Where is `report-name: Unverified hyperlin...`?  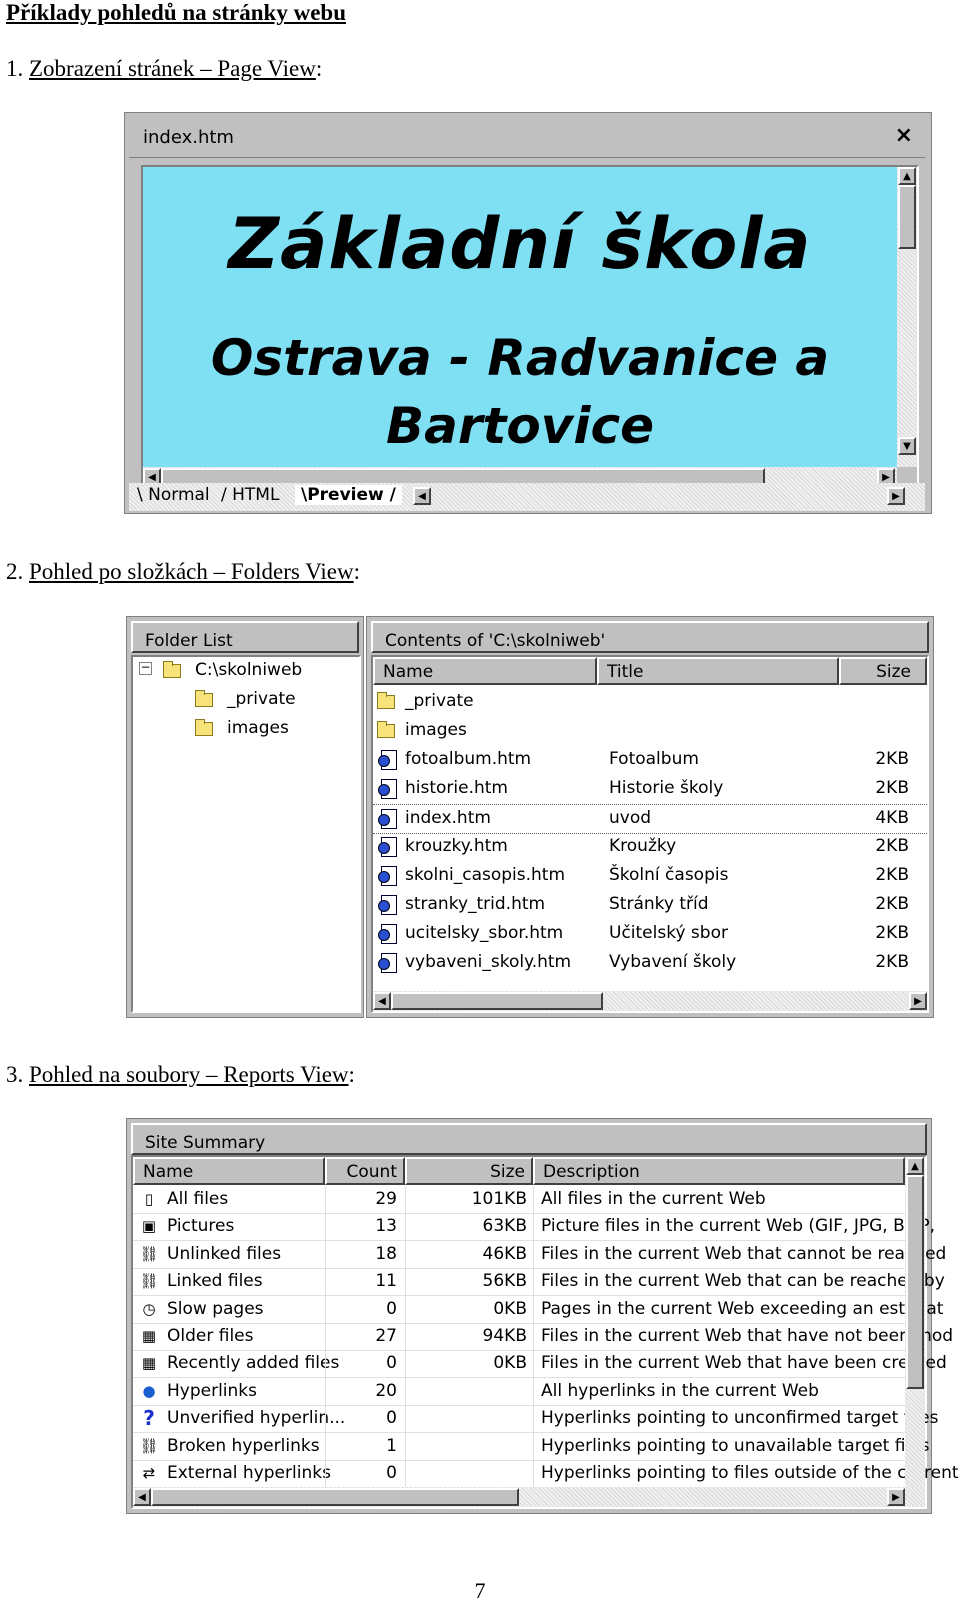
report-name: Unverified hyperlin... is located at coordinates (256, 1418).